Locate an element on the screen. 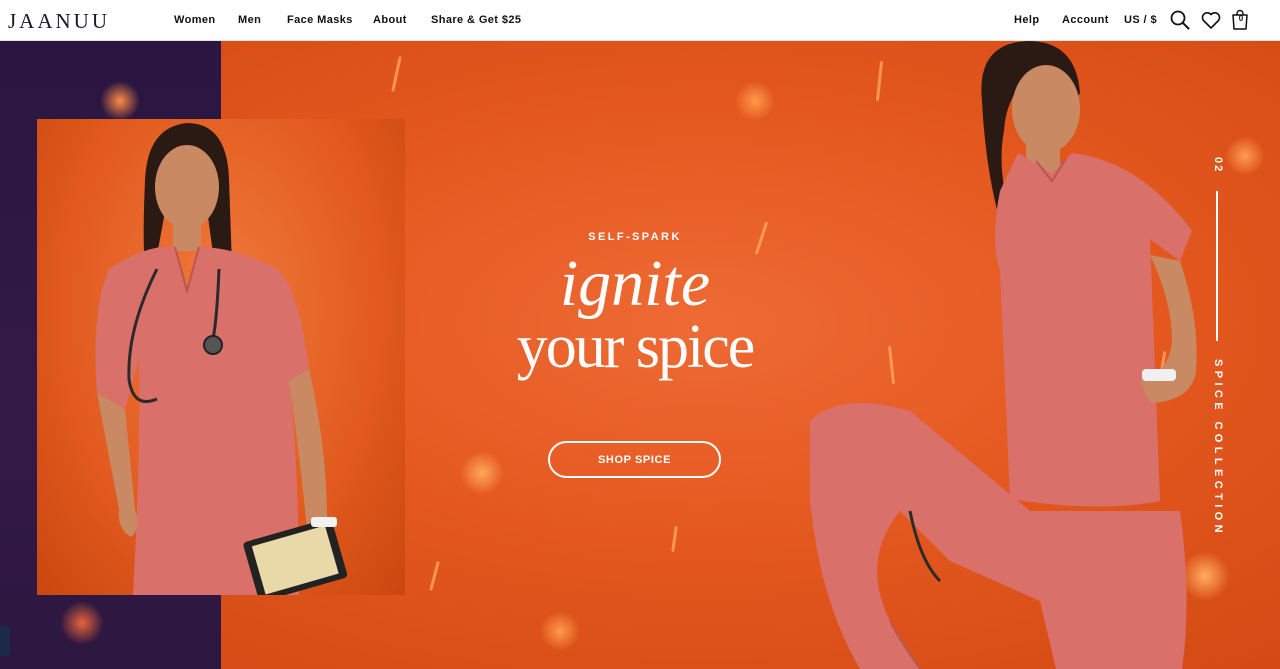 This screenshot has height=669, width=1280. nav-about: About is located at coordinates (390, 20).